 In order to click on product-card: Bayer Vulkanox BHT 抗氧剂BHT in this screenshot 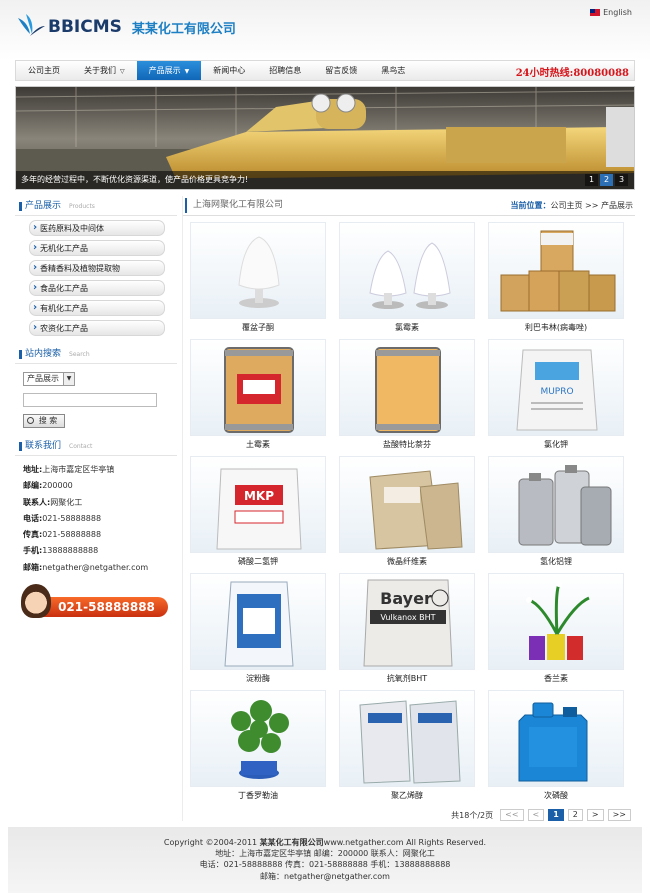, I will do `click(407, 631)`.